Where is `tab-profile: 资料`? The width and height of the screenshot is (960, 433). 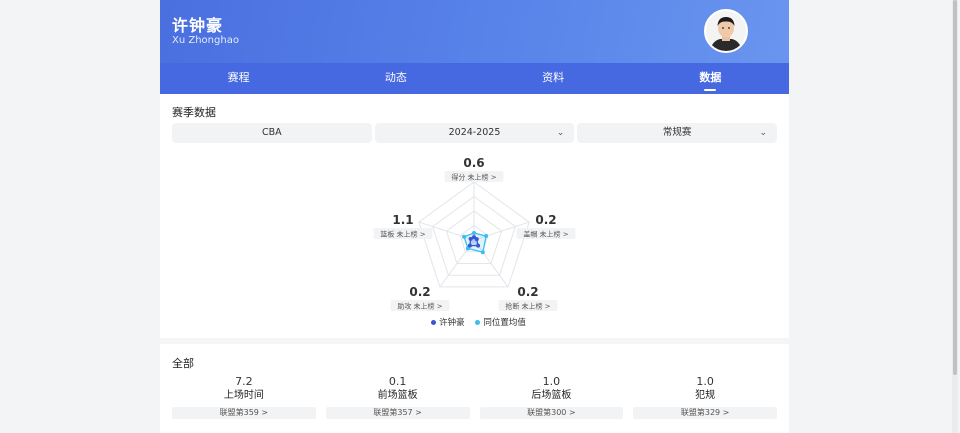 tab-profile: 资料 is located at coordinates (553, 78).